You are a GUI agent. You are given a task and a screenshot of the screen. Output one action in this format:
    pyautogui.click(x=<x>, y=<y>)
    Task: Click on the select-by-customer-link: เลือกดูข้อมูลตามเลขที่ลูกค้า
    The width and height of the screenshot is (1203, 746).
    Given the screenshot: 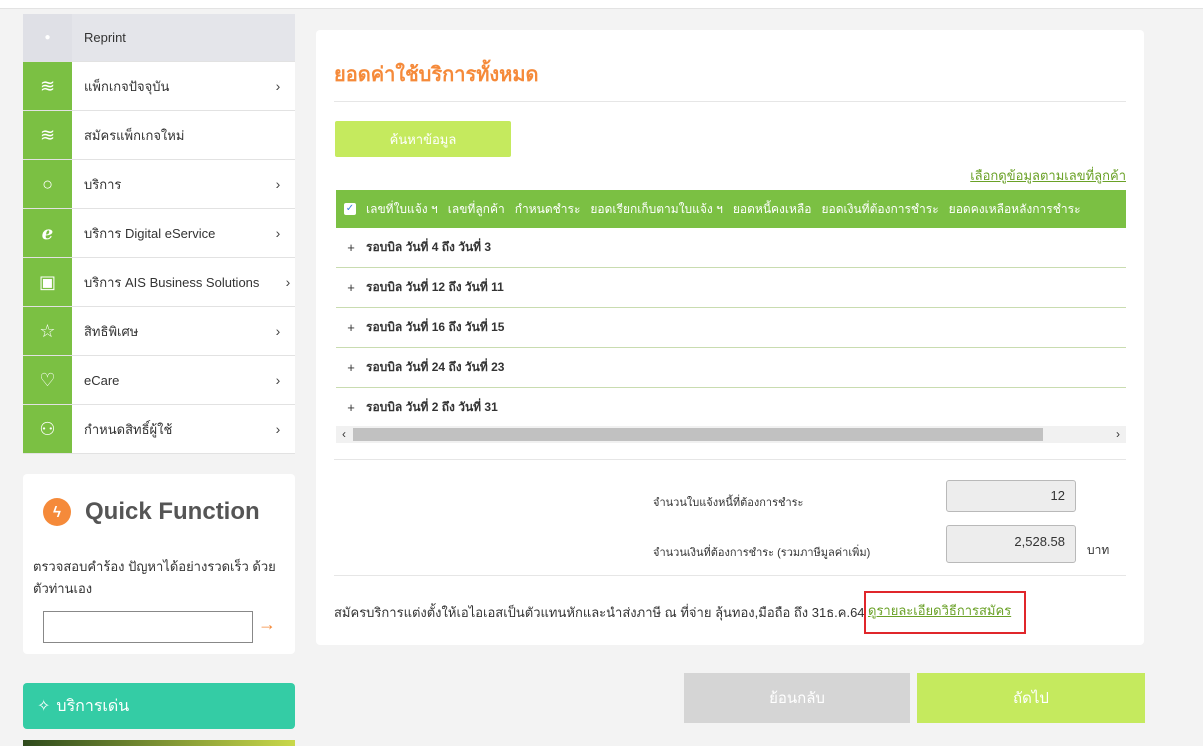 What is the action you would take?
    pyautogui.click(x=1048, y=175)
    